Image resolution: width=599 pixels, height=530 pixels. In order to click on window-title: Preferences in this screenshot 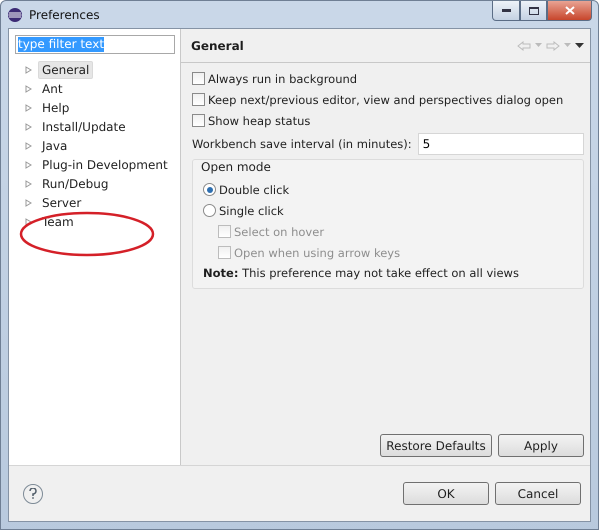, I will do `click(64, 15)`.